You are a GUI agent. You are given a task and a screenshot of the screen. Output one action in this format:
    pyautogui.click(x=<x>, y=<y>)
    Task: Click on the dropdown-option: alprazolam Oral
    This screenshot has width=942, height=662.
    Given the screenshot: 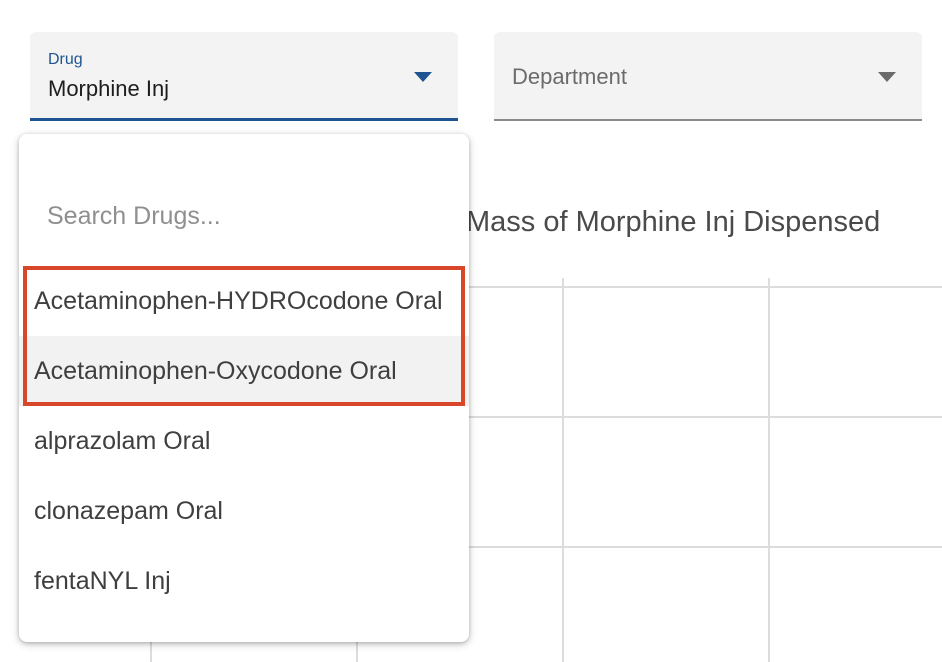 What is the action you would take?
    pyautogui.click(x=244, y=441)
    